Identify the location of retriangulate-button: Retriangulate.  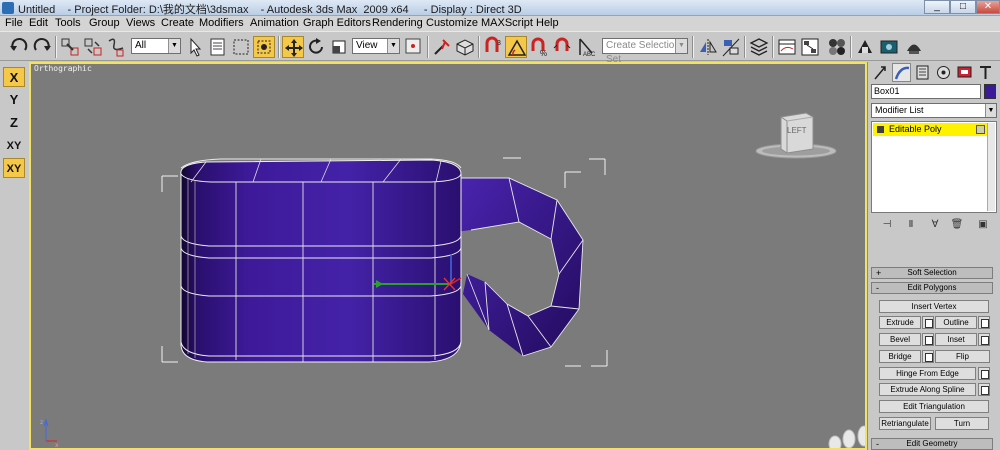
(905, 423).